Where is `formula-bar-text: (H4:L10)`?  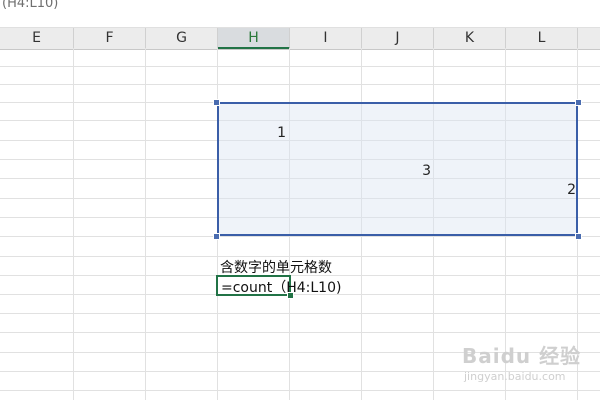
formula-bar-text: (H4:L10) is located at coordinates (30, 5).